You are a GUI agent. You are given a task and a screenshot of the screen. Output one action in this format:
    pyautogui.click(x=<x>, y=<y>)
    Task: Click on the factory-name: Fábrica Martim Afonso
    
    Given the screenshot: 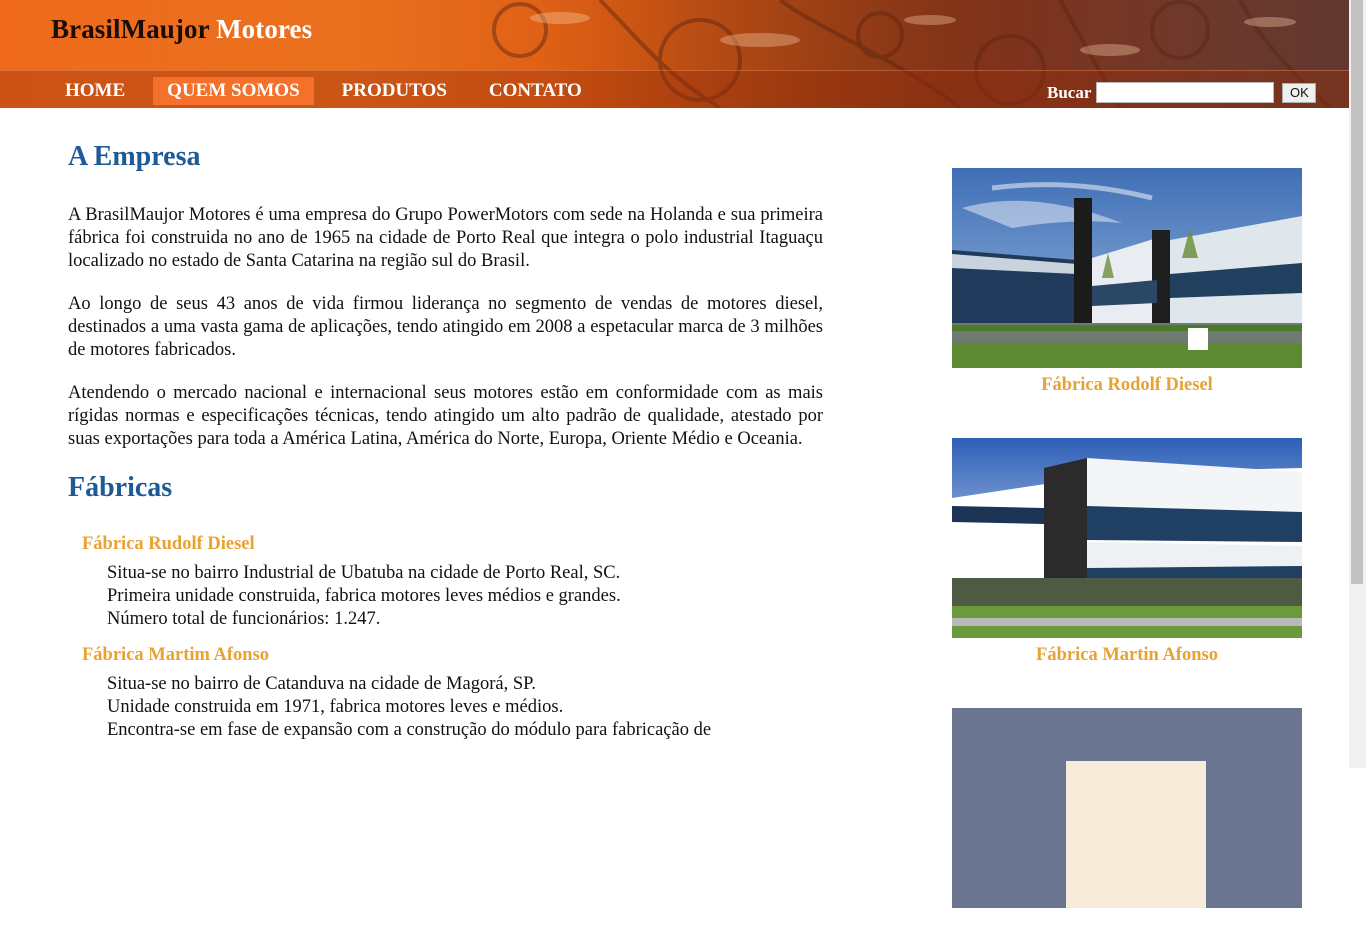 What is the action you would take?
    pyautogui.click(x=176, y=655)
    